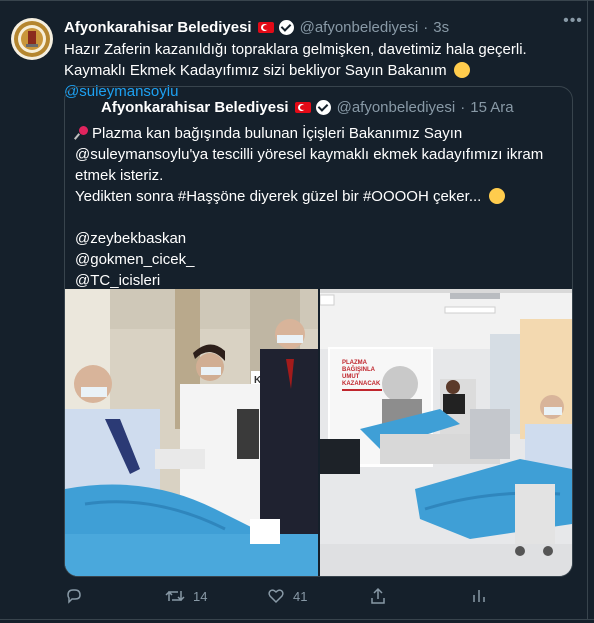 This screenshot has width=594, height=623. I want to click on poster-line: BAĞIŞINLA, so click(359, 369).